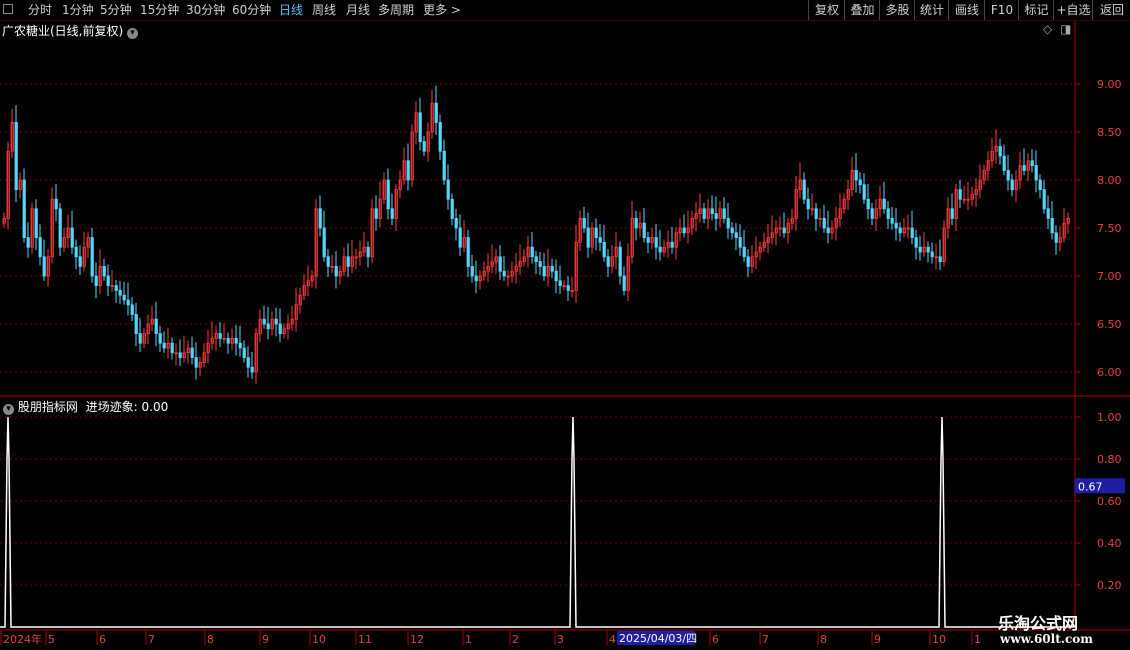  What do you see at coordinates (715, 639) in the screenshot?
I see `time-label: 6` at bounding box center [715, 639].